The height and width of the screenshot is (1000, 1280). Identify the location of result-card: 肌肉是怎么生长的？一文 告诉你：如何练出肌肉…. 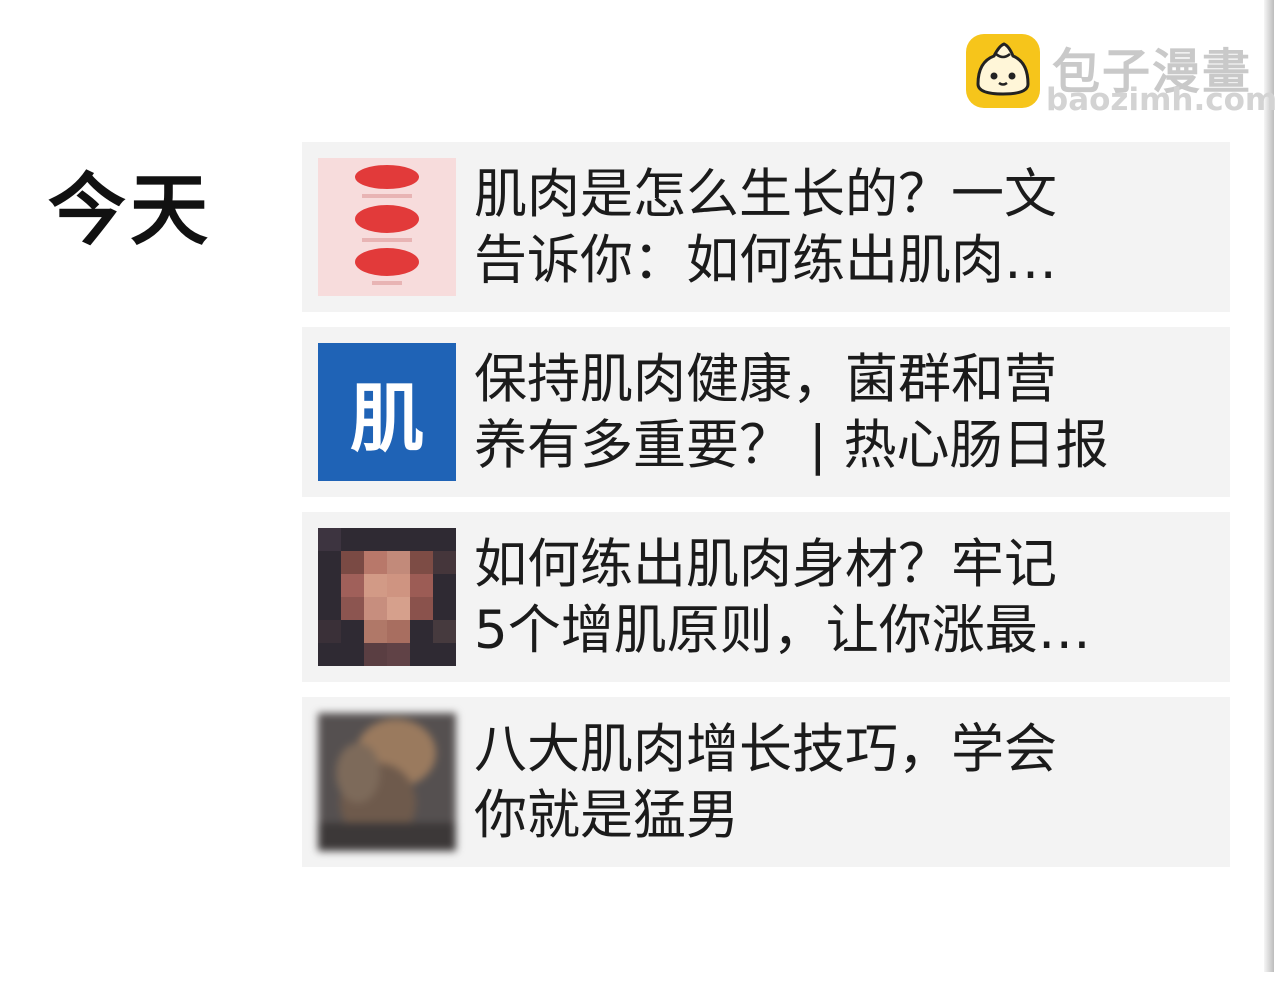
(766, 227).